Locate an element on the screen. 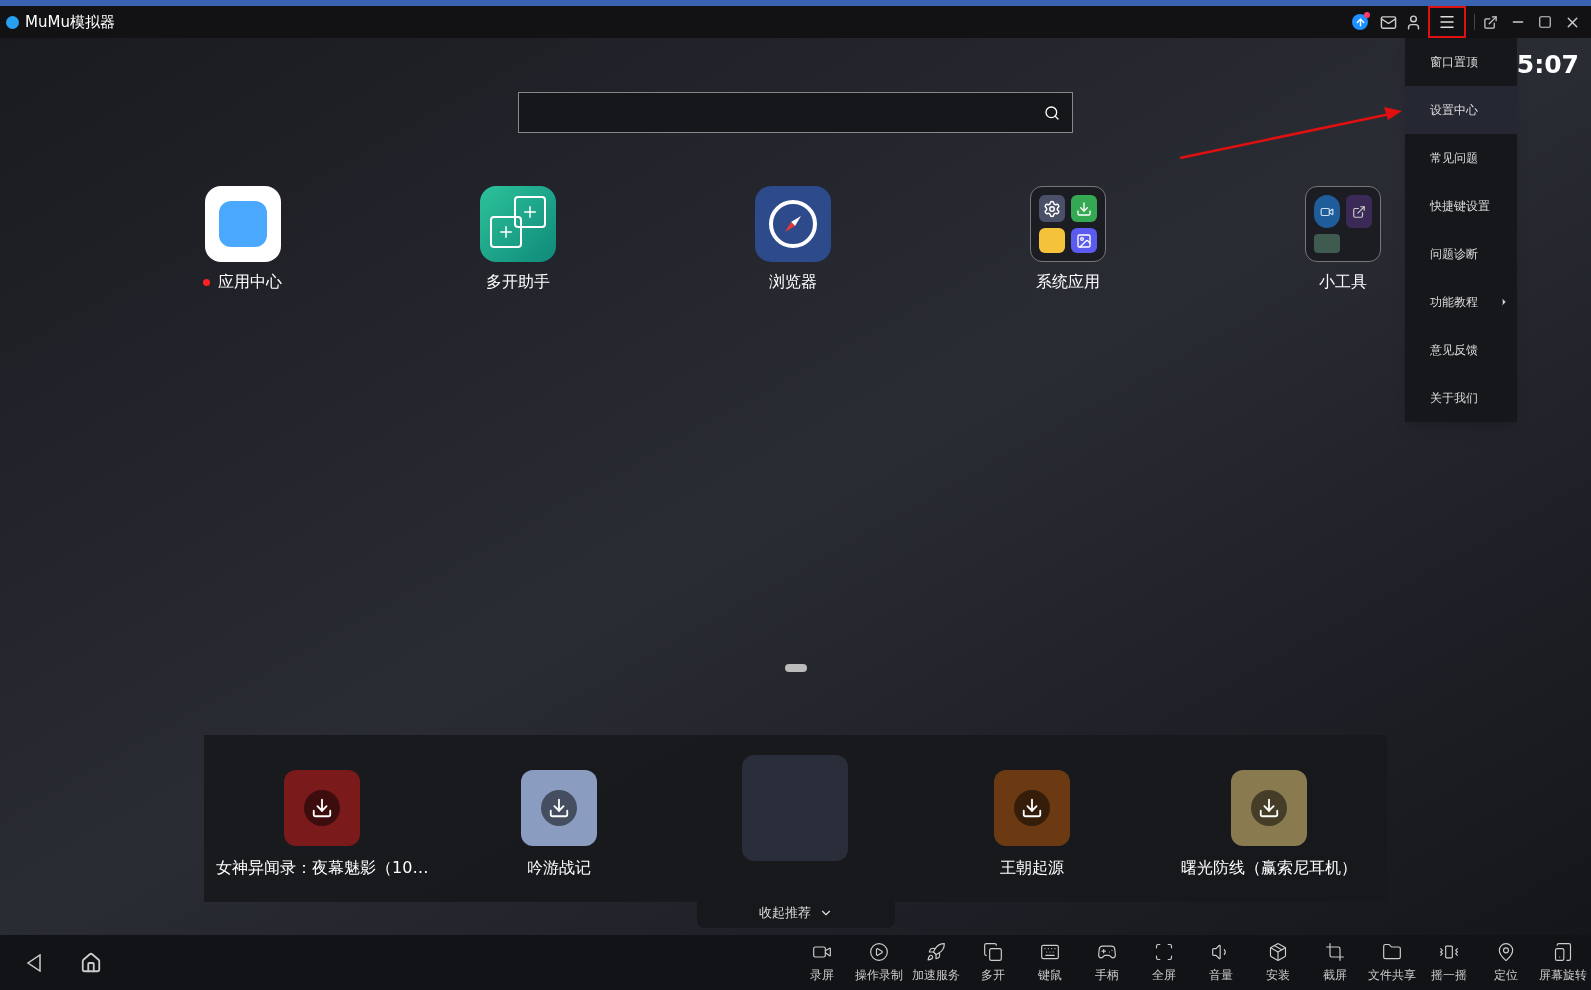 The width and height of the screenshot is (1591, 990). upload-icon is located at coordinates (1360, 22).